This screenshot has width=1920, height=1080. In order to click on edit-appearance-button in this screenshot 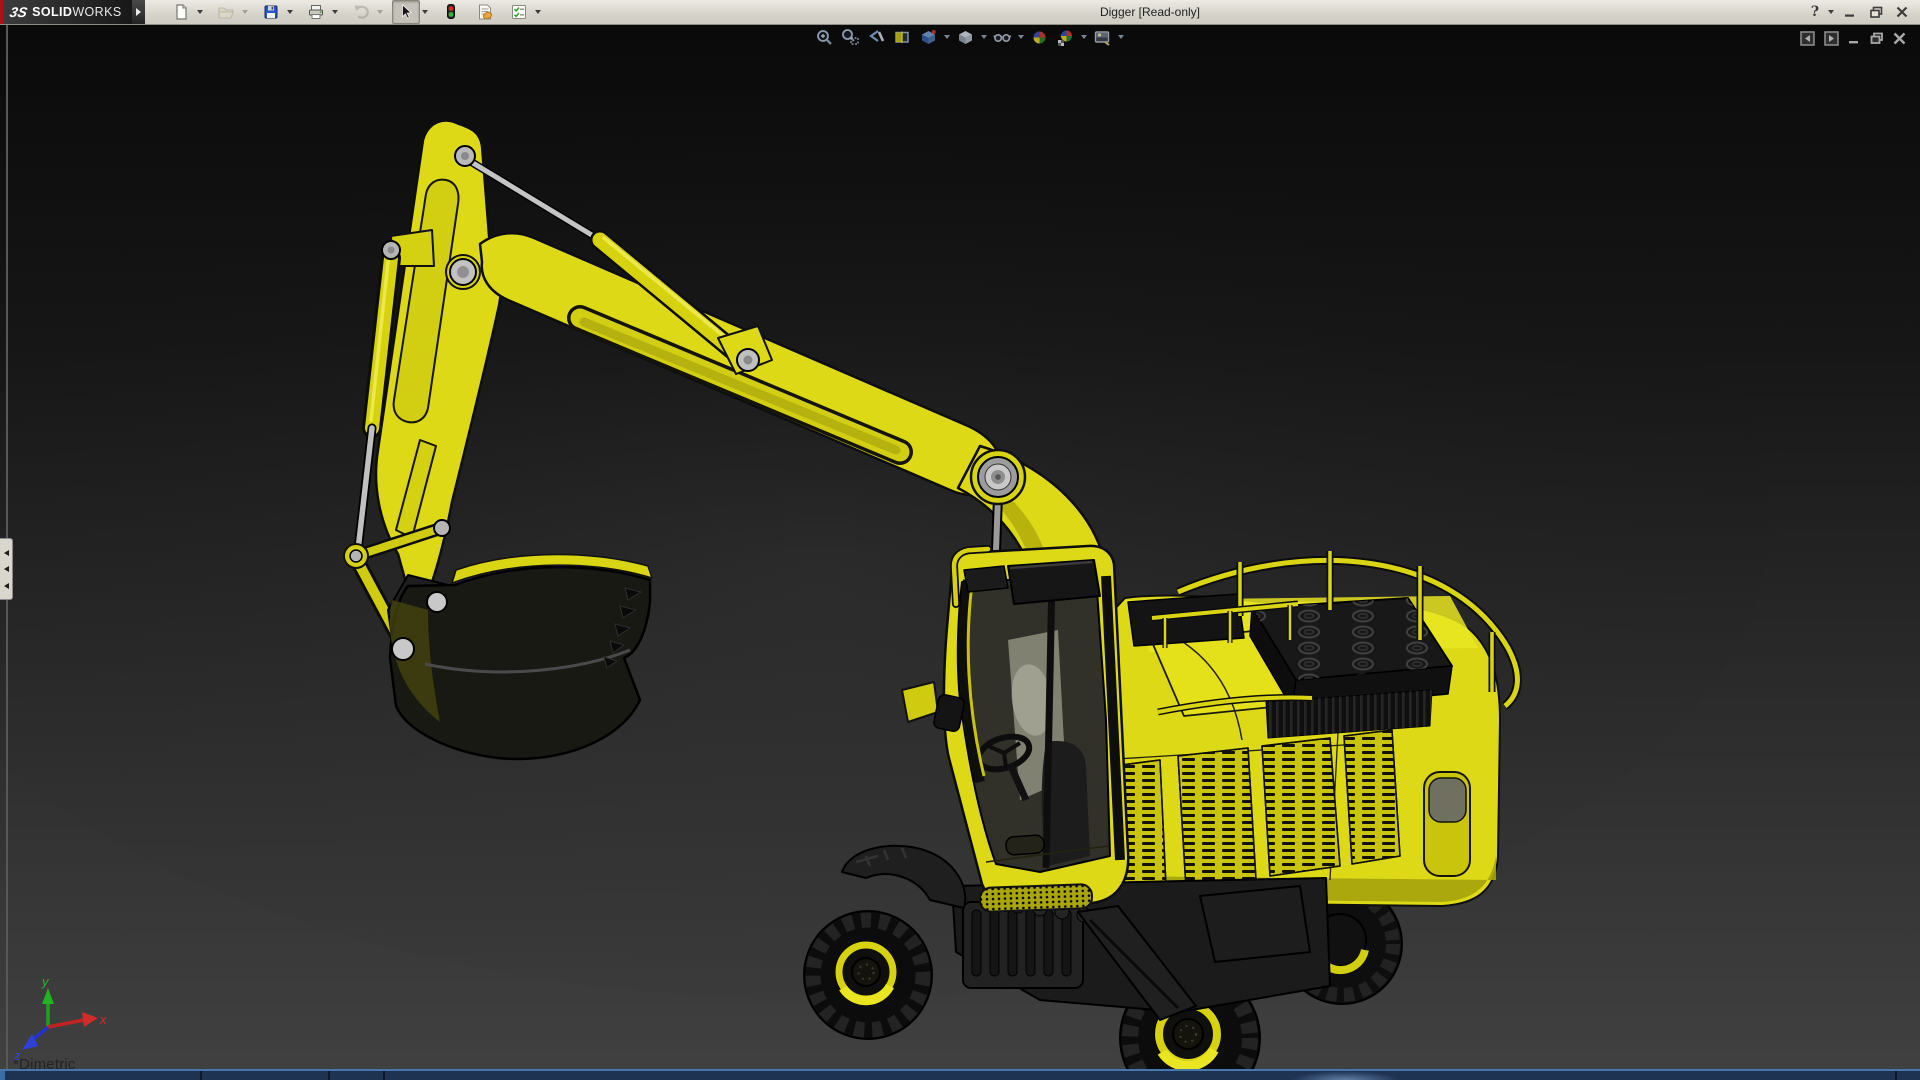, I will do `click(1039, 37)`.